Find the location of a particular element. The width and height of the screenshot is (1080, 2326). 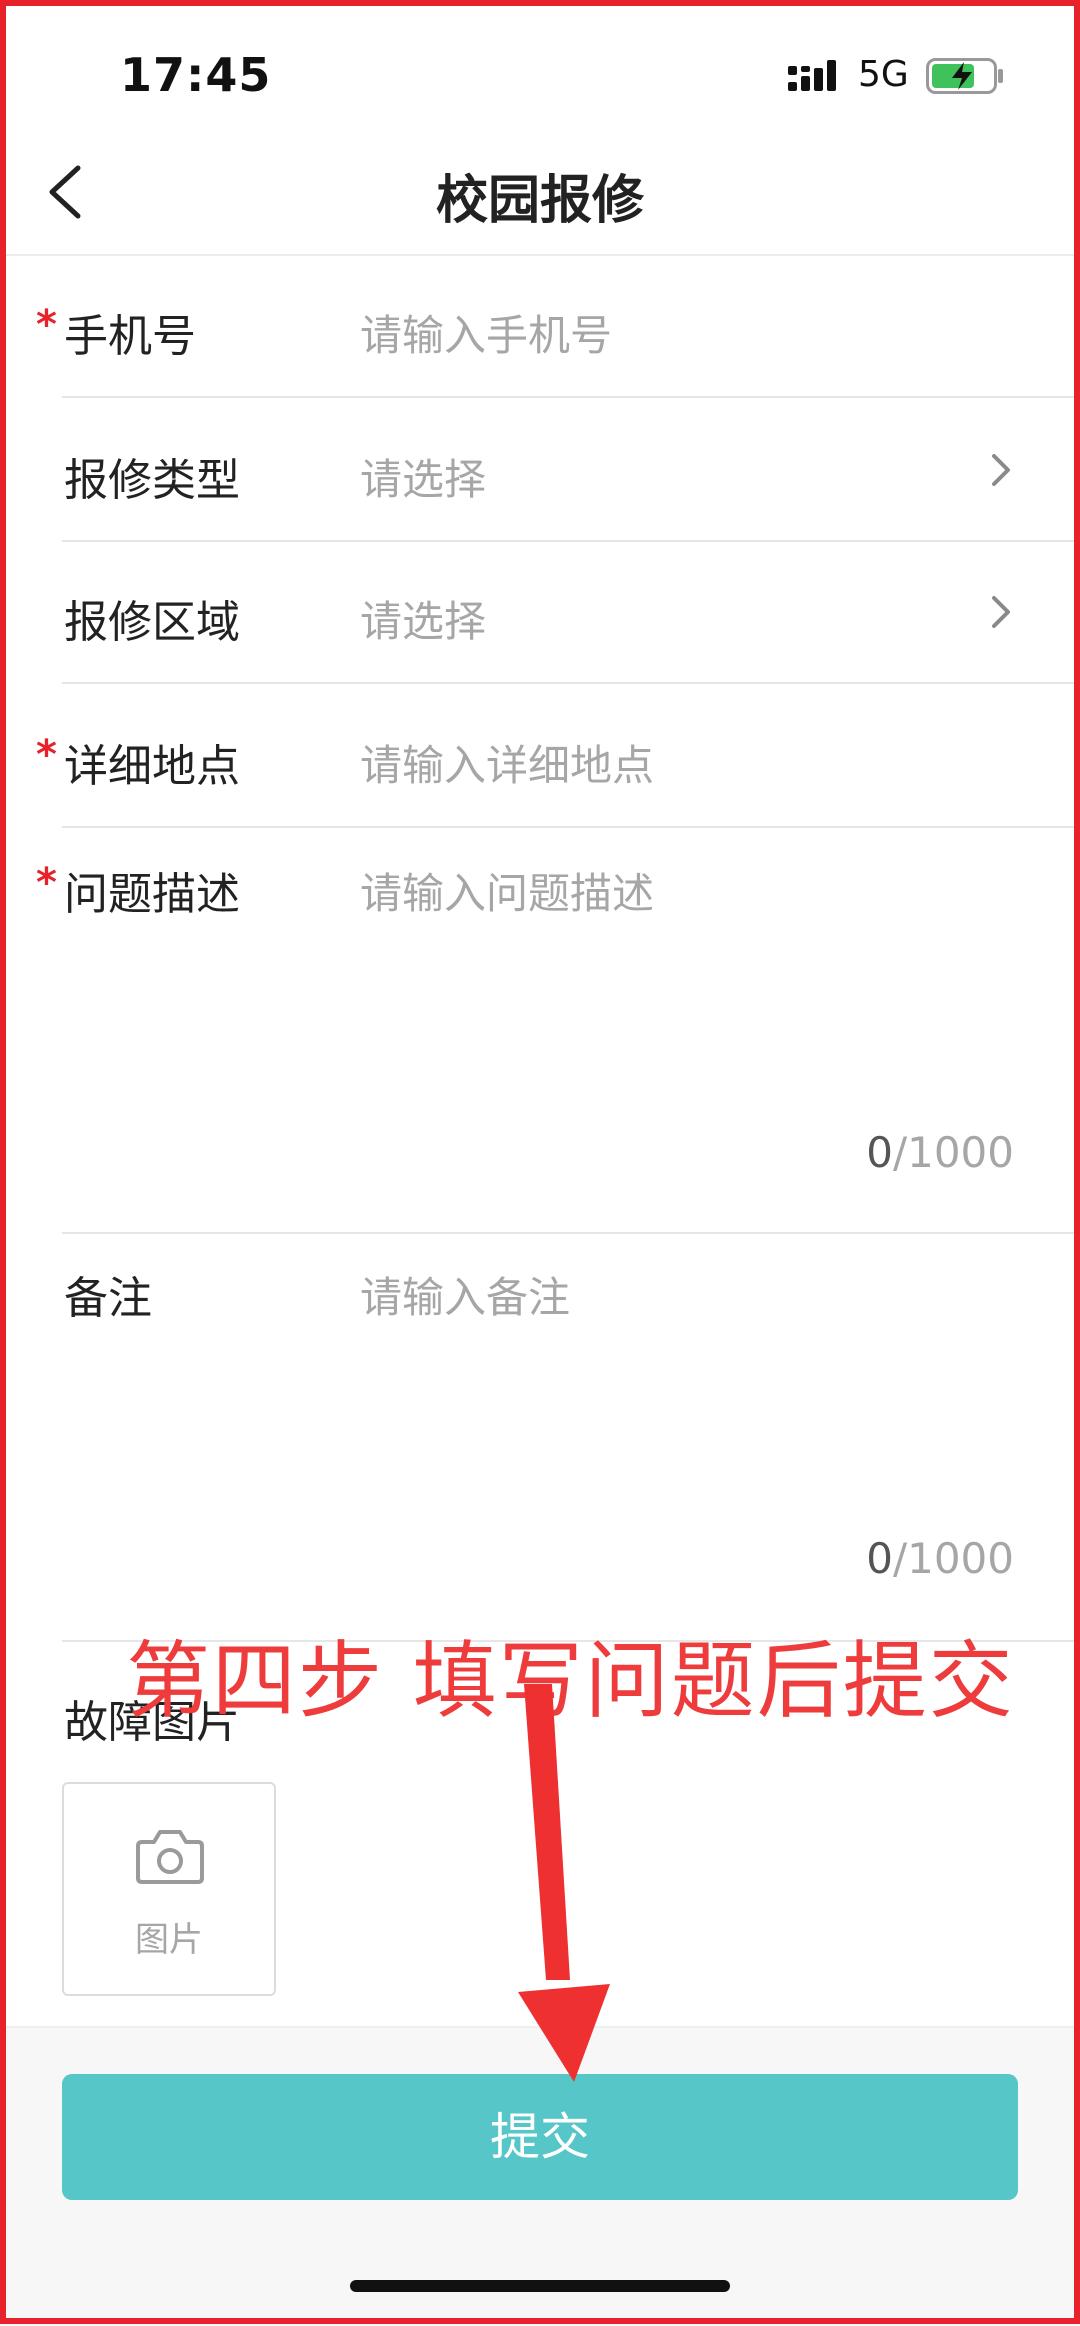

submit-button: 提交 is located at coordinates (540, 2137).